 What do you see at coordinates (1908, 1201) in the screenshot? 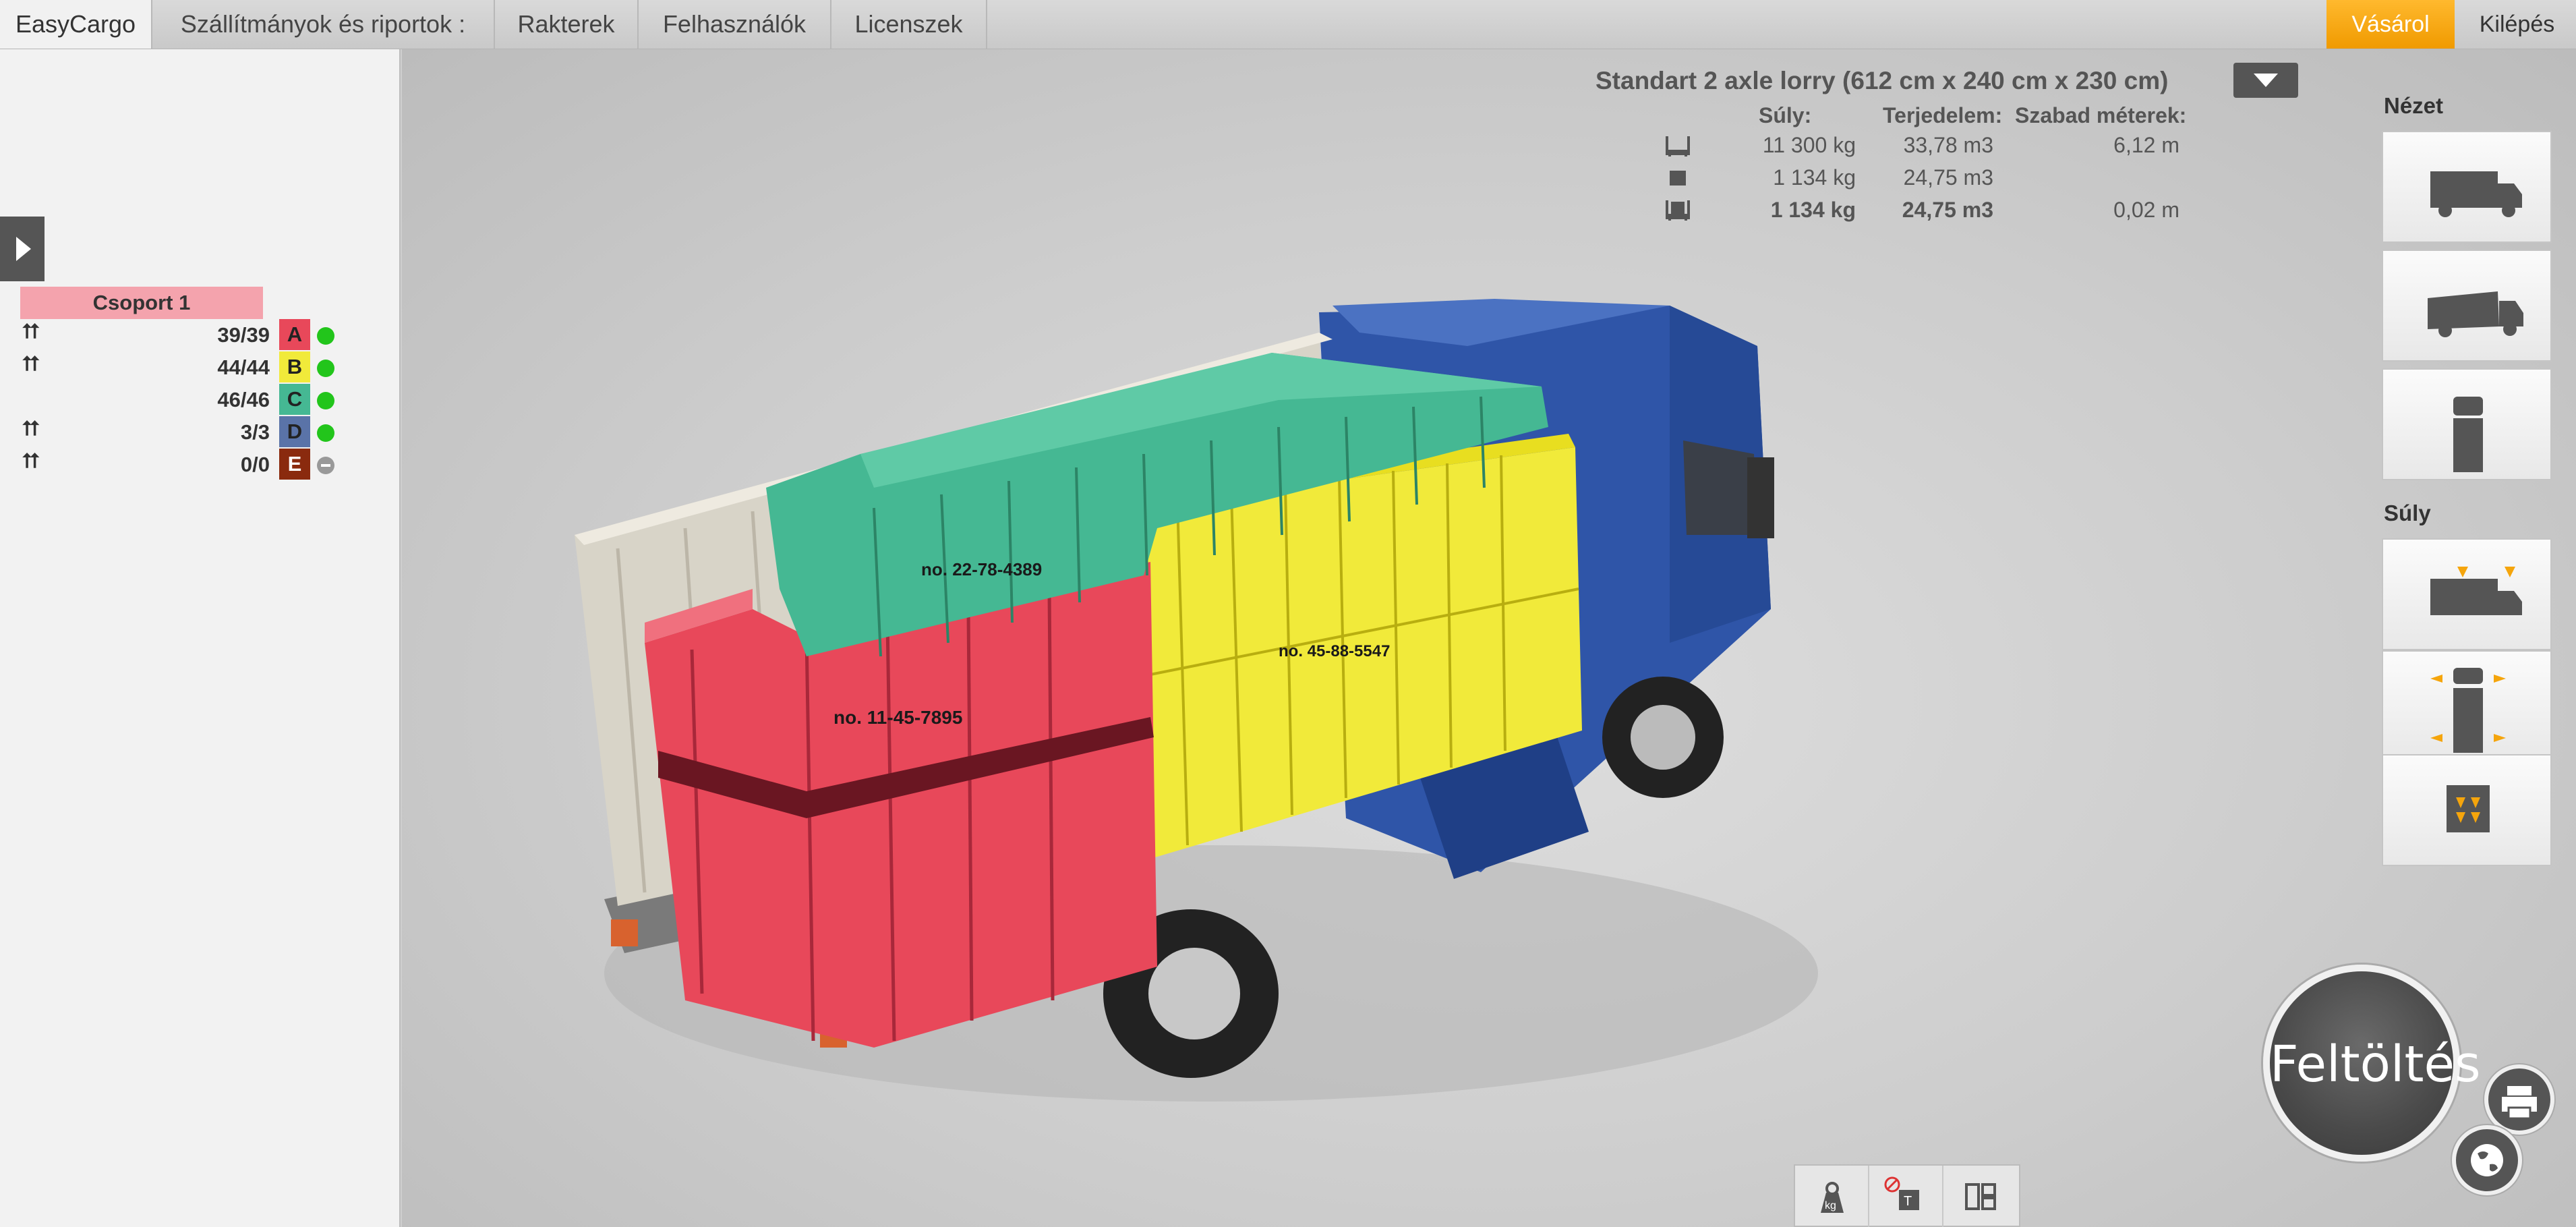
I see `svg-text: T` at bounding box center [1908, 1201].